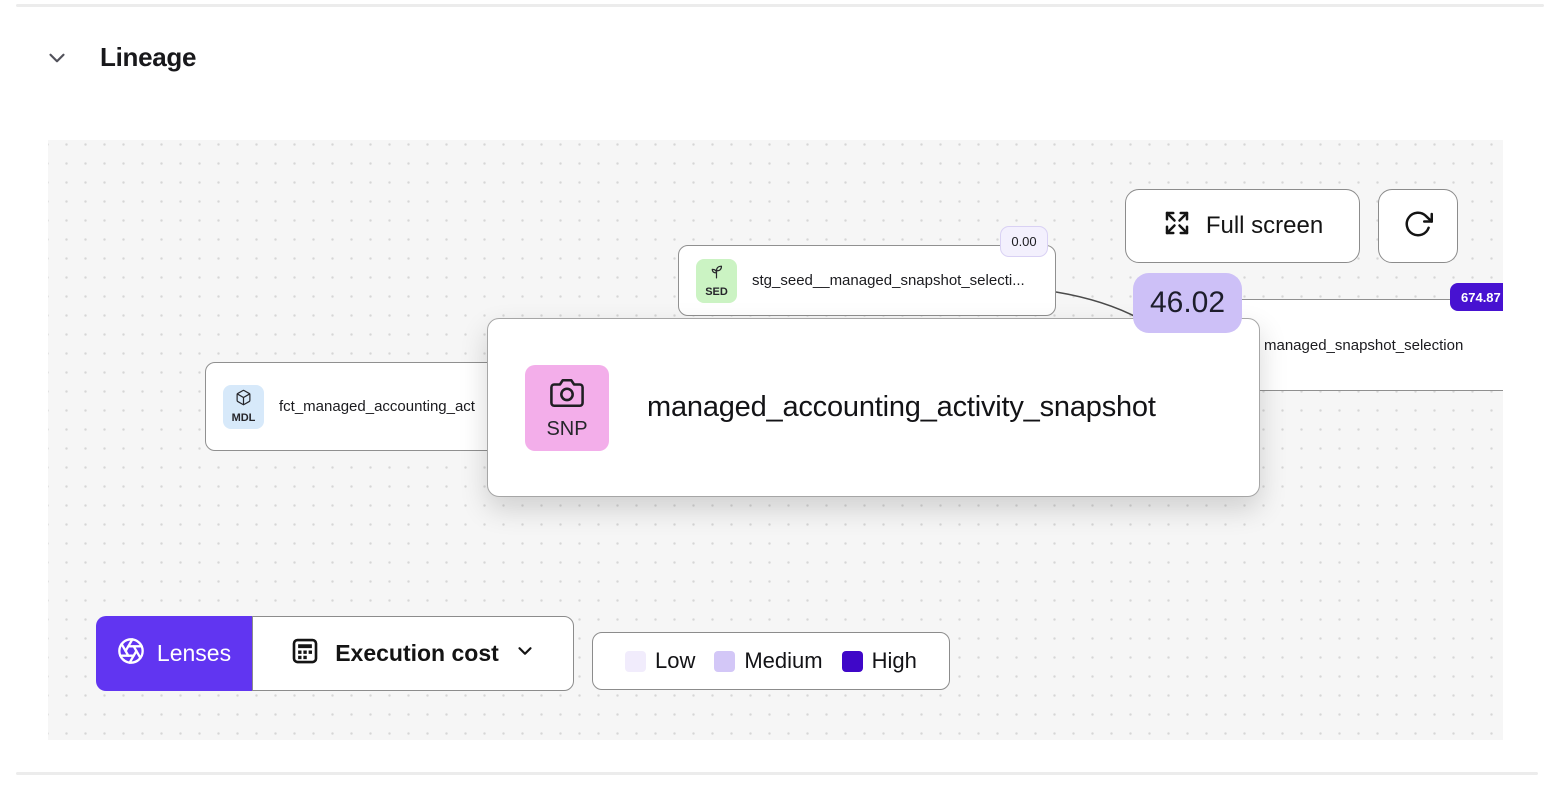 Image resolution: width=1560 pixels, height=798 pixels. I want to click on type-code: SED, so click(716, 292).